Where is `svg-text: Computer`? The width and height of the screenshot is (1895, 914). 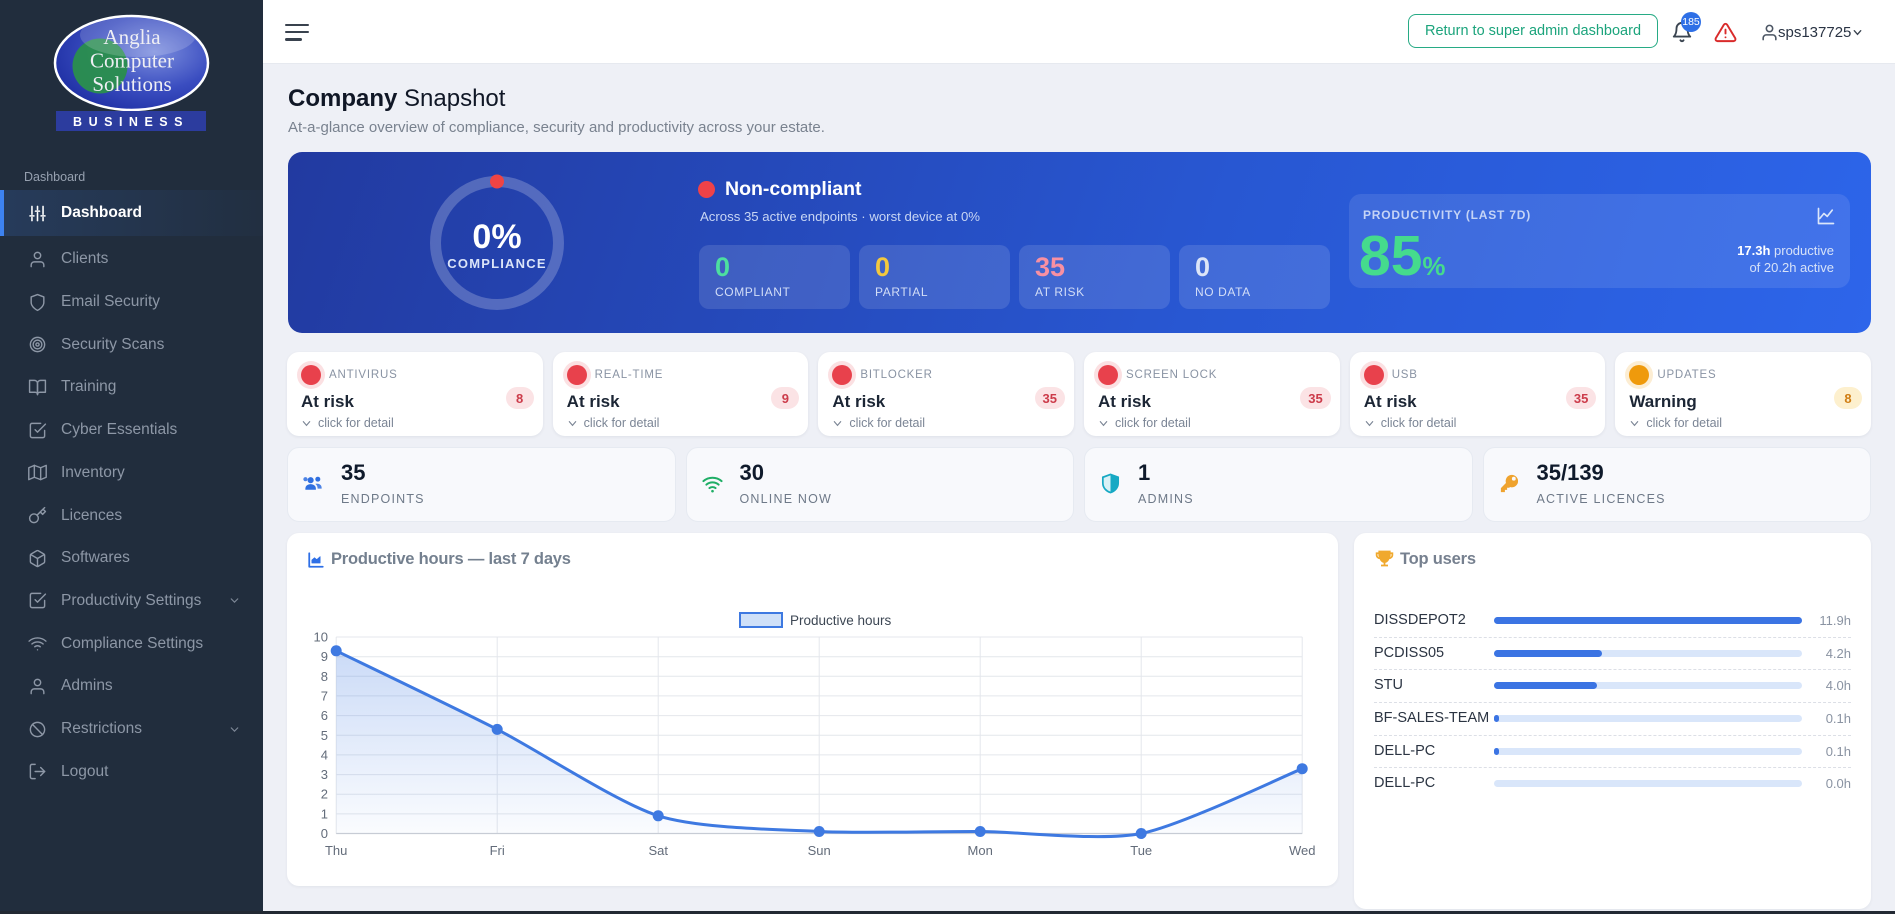
svg-text: Computer is located at coordinates (132, 61).